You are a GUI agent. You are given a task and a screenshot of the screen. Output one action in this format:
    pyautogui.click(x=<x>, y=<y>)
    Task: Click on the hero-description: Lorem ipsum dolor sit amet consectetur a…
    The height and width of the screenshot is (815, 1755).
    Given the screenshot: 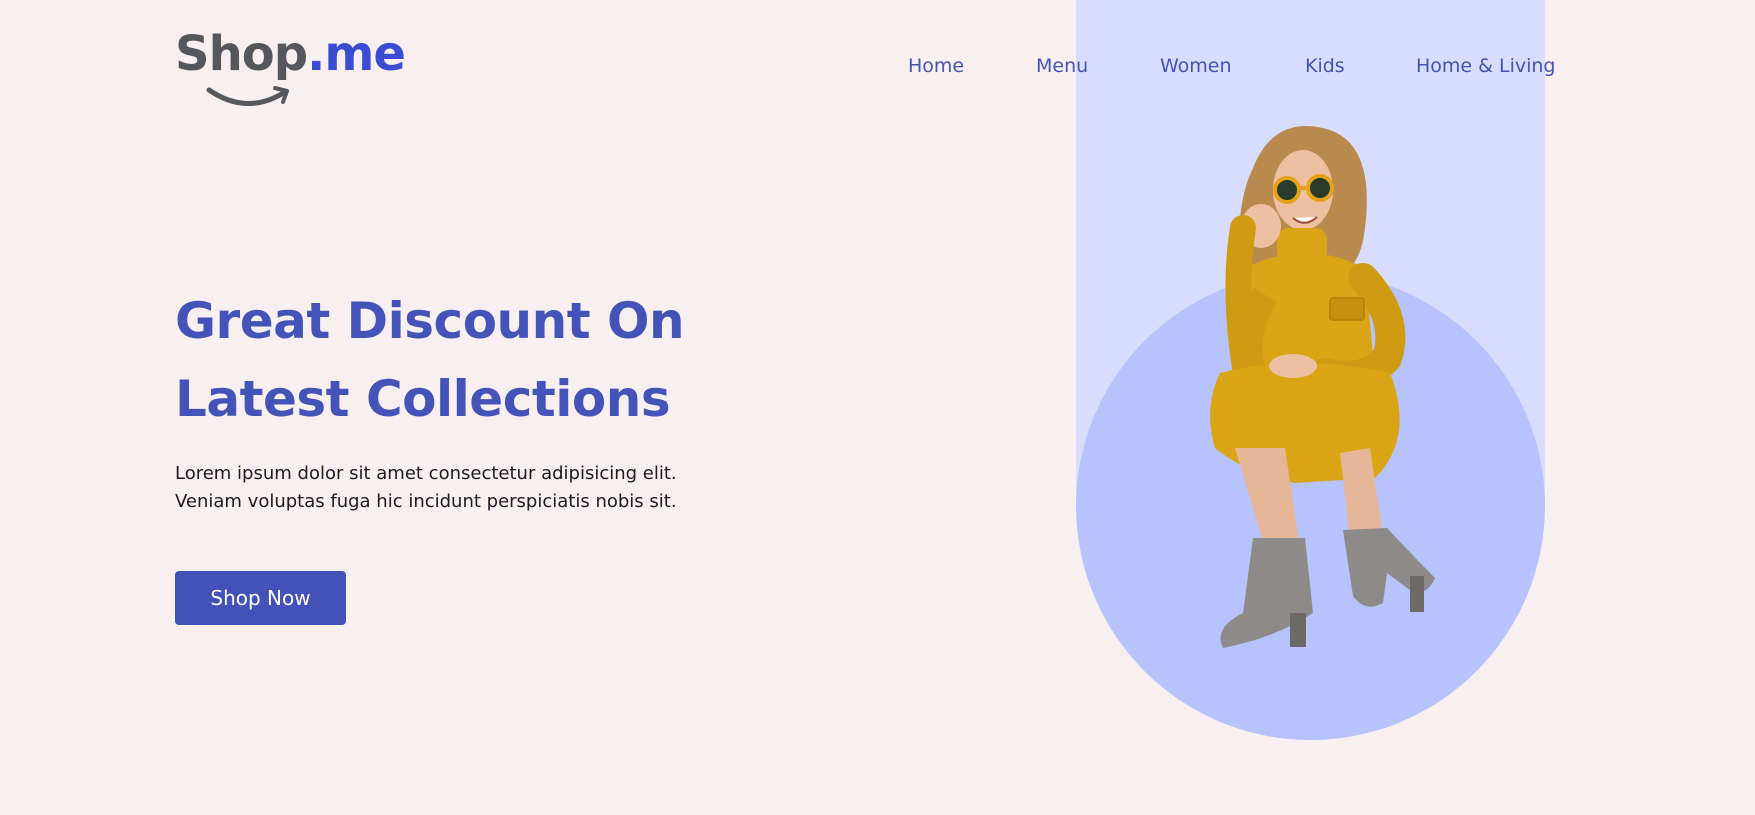 What is the action you would take?
    pyautogui.click(x=455, y=488)
    